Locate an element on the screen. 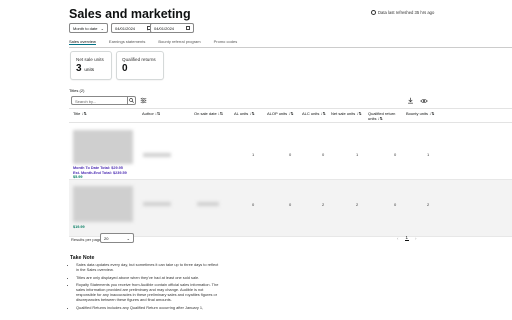 This screenshot has width=512, height=320. on-sale-date-blurred is located at coordinates (208, 204).